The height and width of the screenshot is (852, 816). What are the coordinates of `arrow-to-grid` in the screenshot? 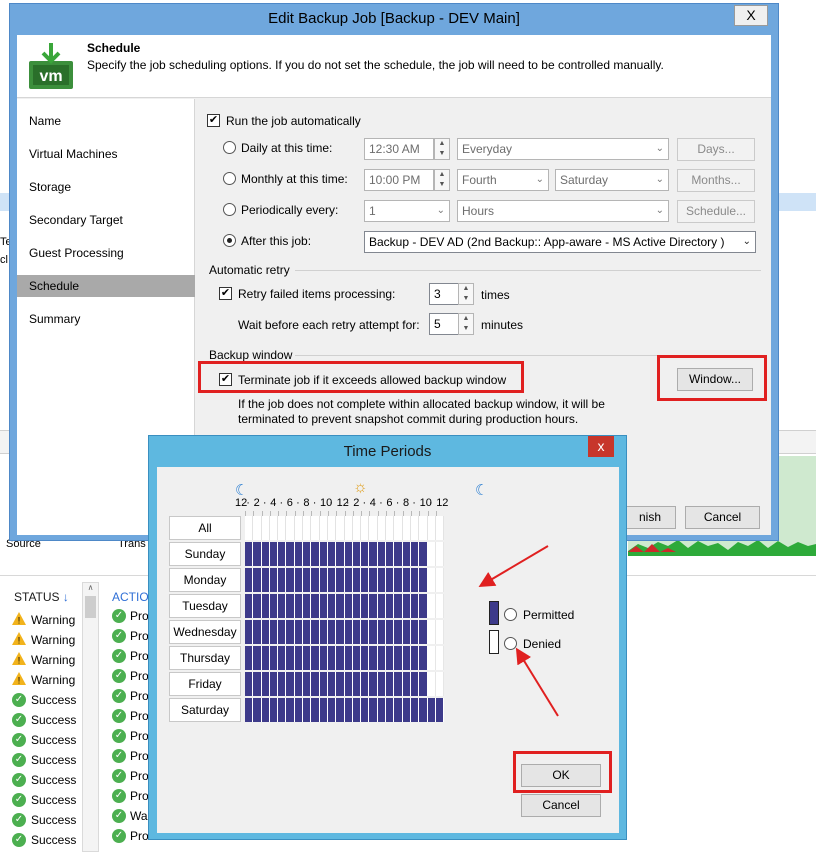 It's located at (513, 566).